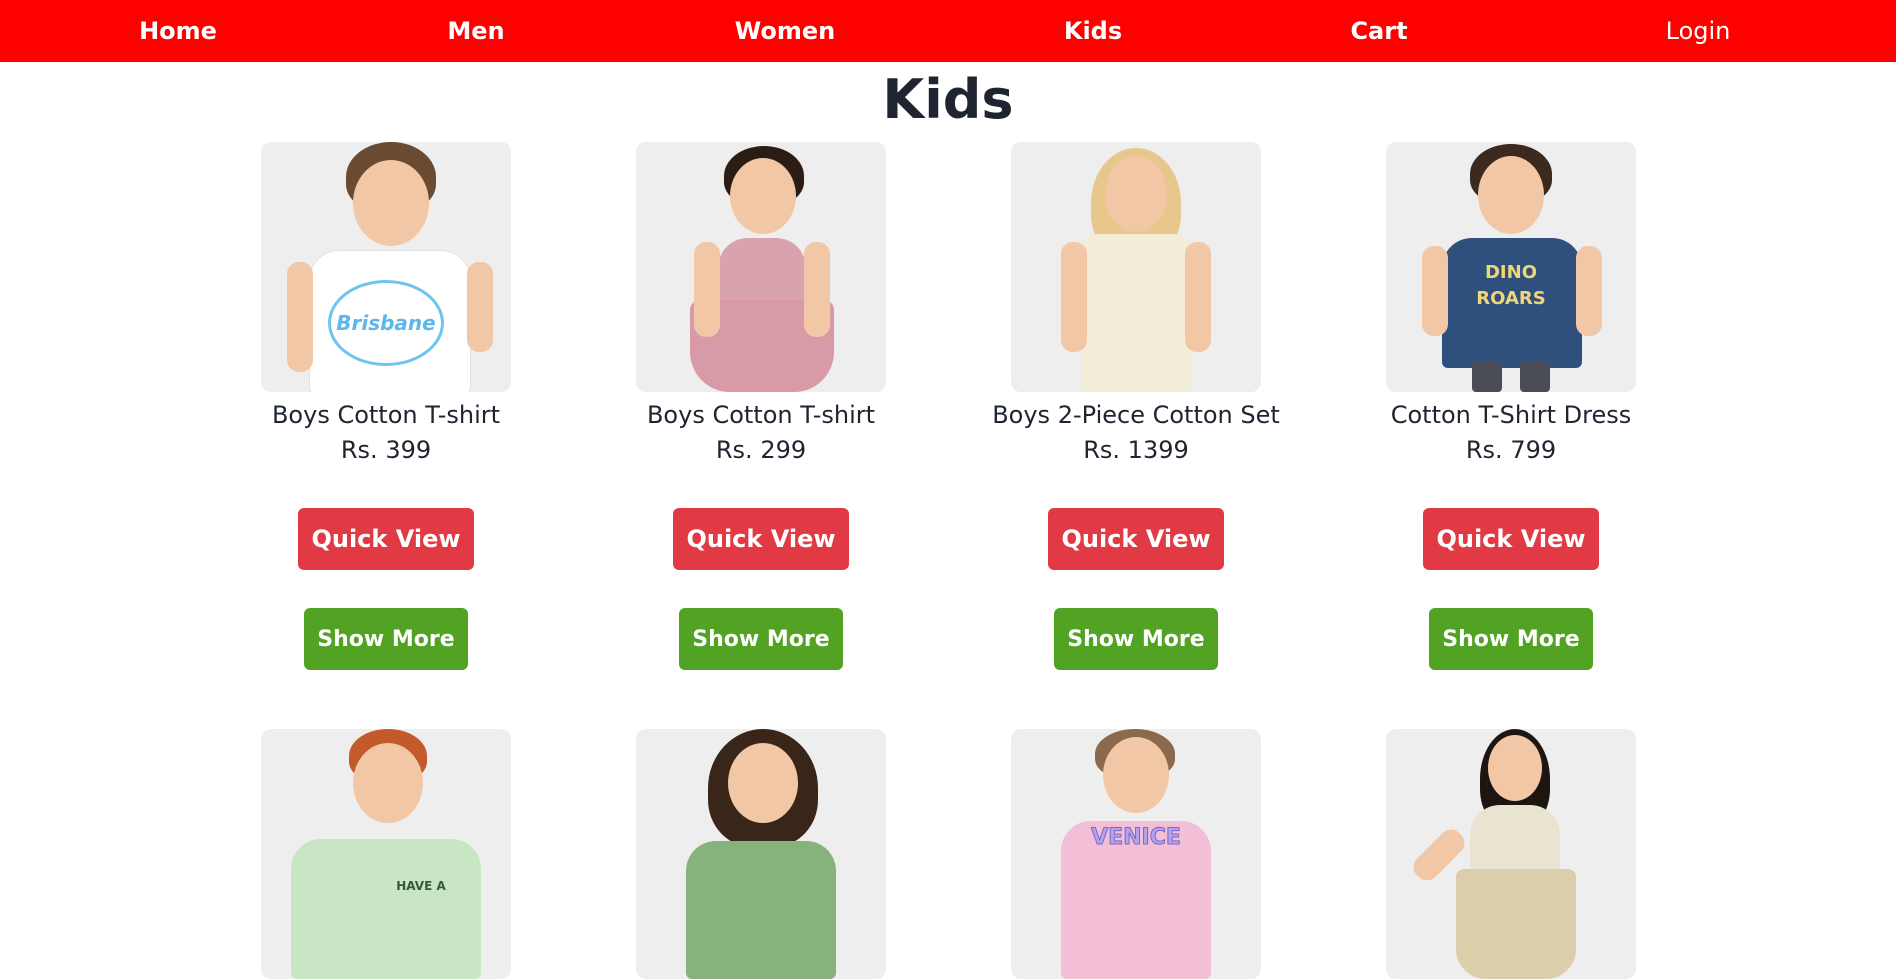  I want to click on product-price: Rs. 799, so click(1511, 450).